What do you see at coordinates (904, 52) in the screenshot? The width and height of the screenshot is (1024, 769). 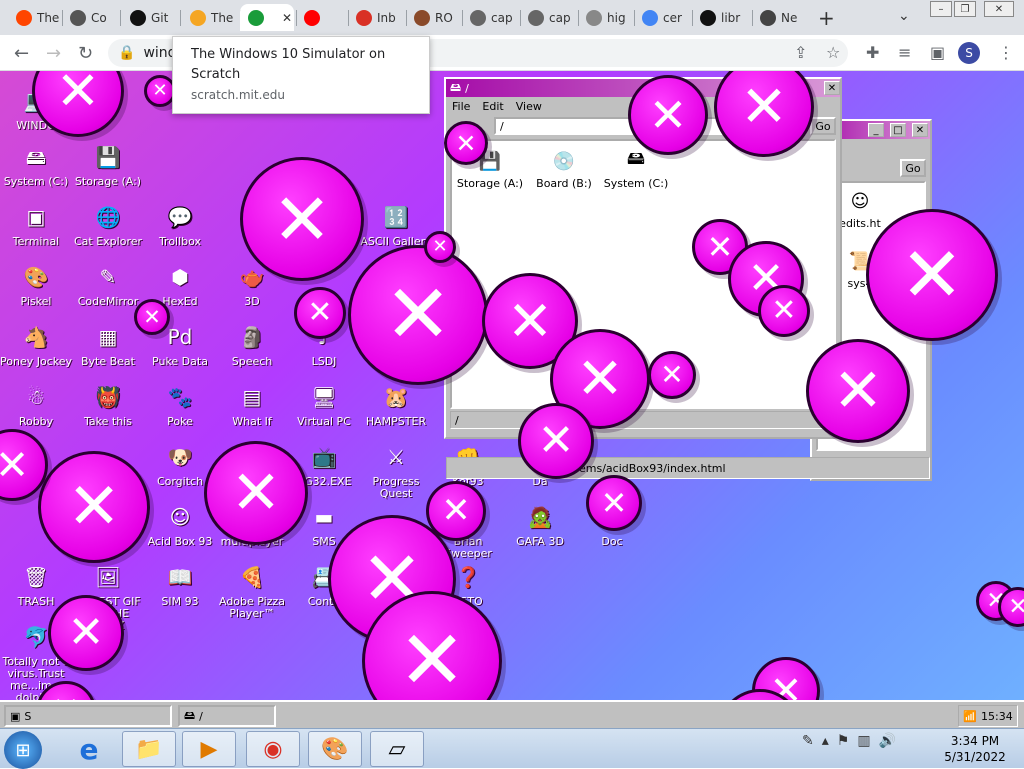 I see `media-control-icon: ≡` at bounding box center [904, 52].